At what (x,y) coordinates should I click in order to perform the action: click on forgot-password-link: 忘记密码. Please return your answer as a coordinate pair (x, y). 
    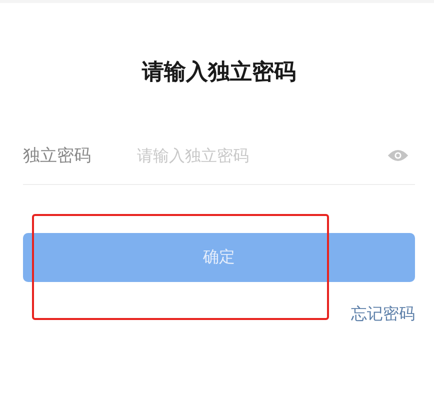
    Looking at the image, I should click on (383, 314).